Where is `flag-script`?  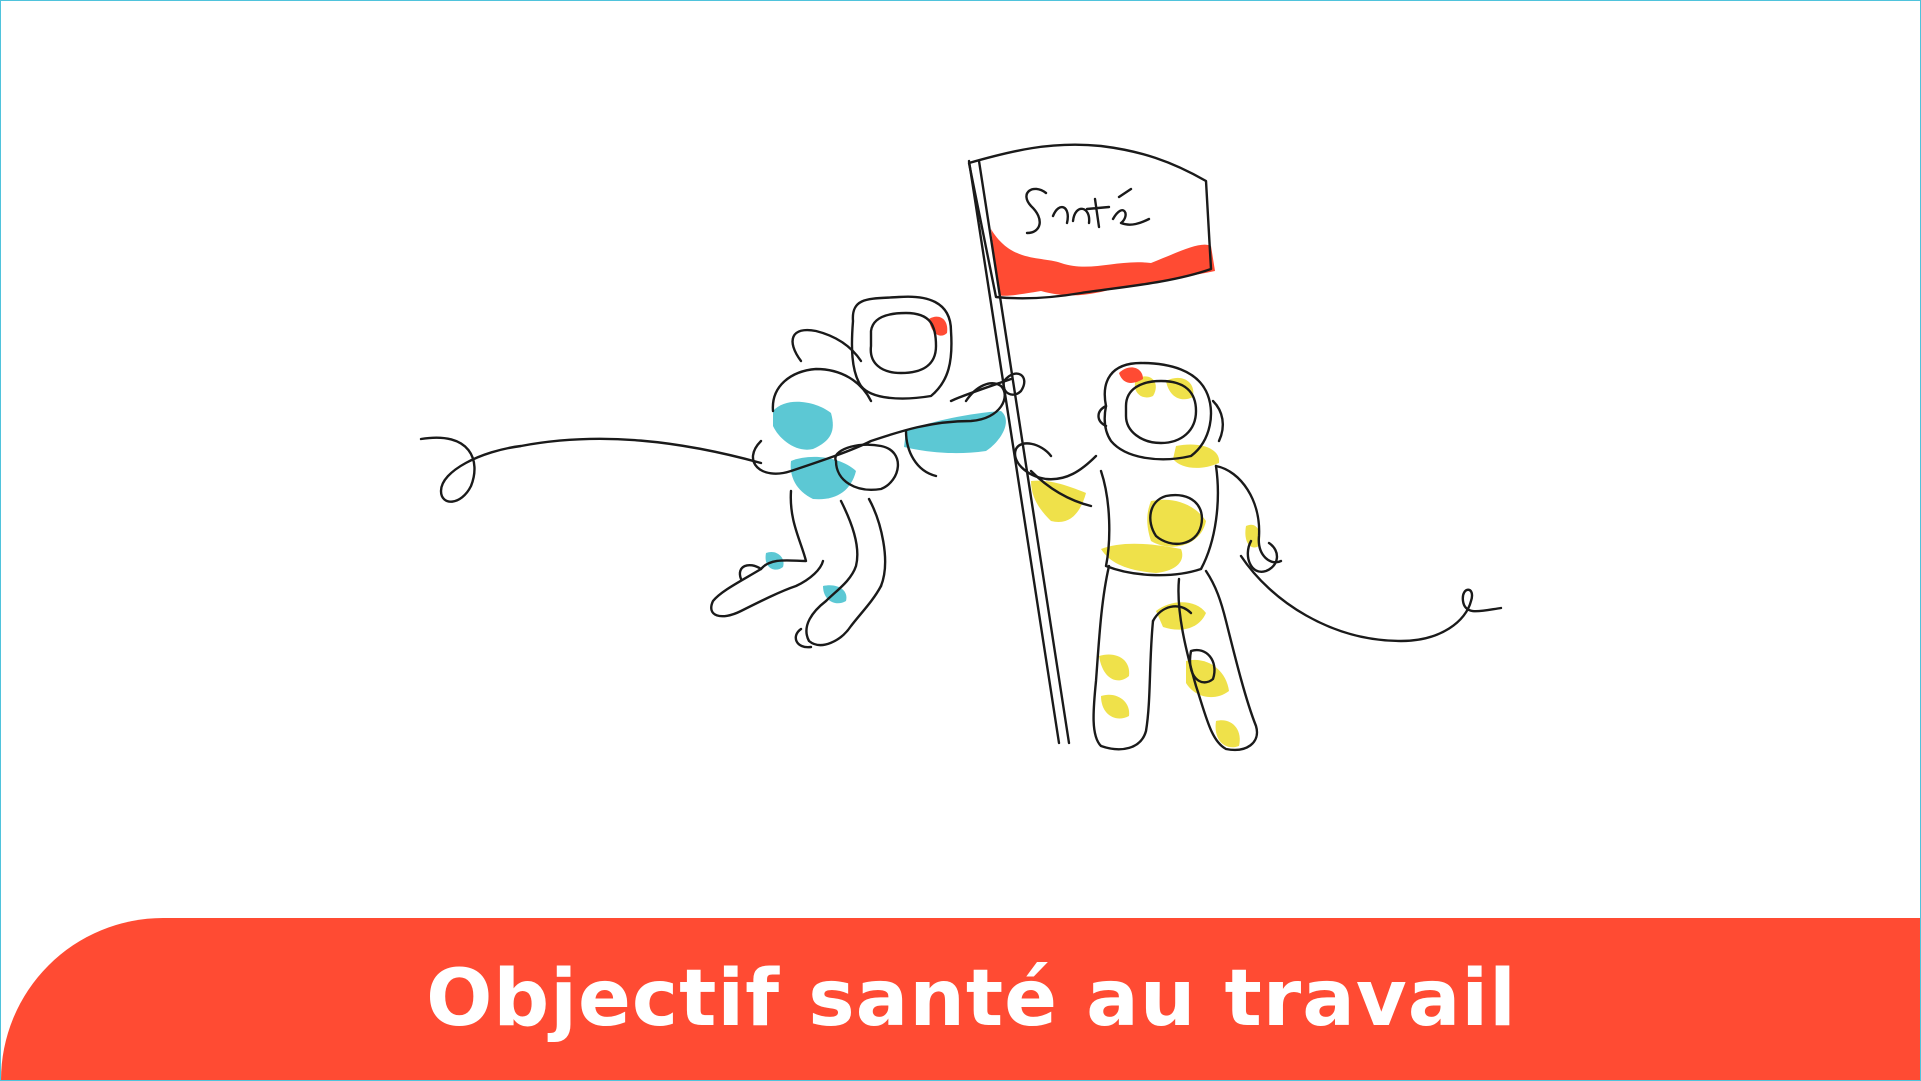 flag-script is located at coordinates (1088, 211).